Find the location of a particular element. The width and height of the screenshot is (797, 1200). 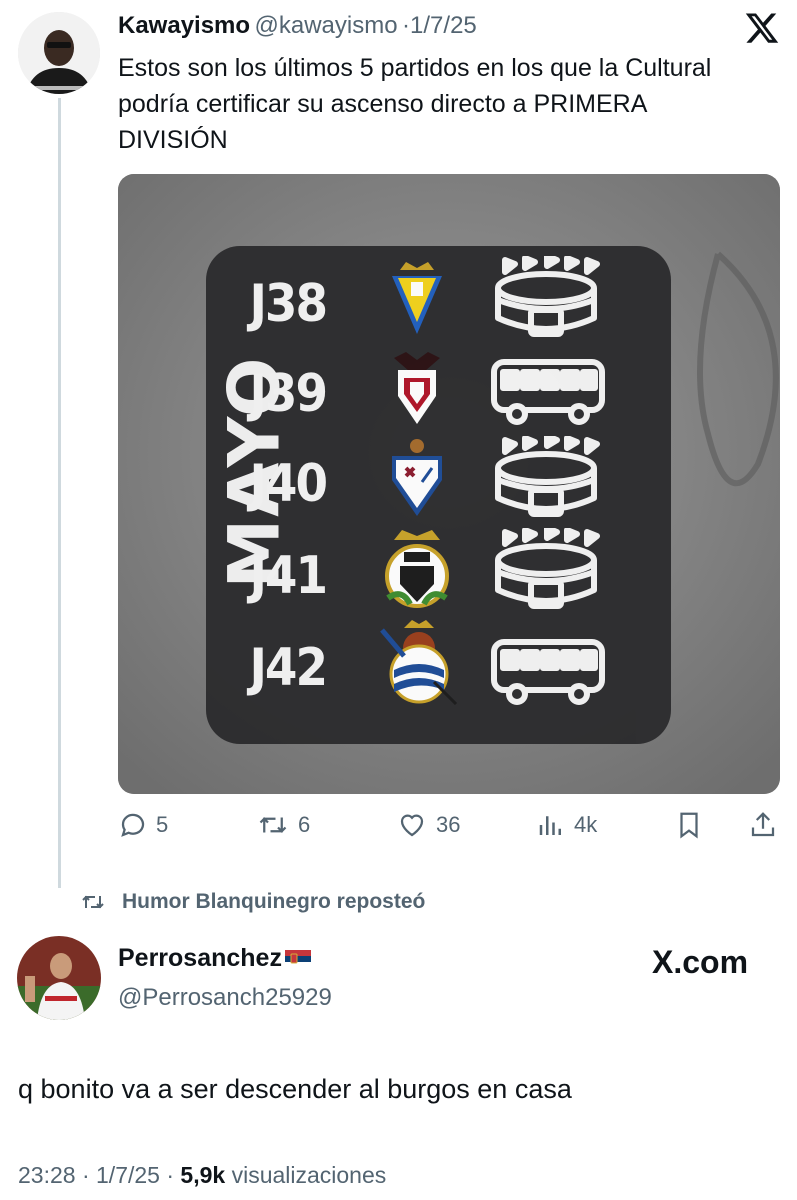

like-count: 36 is located at coordinates (448, 824).